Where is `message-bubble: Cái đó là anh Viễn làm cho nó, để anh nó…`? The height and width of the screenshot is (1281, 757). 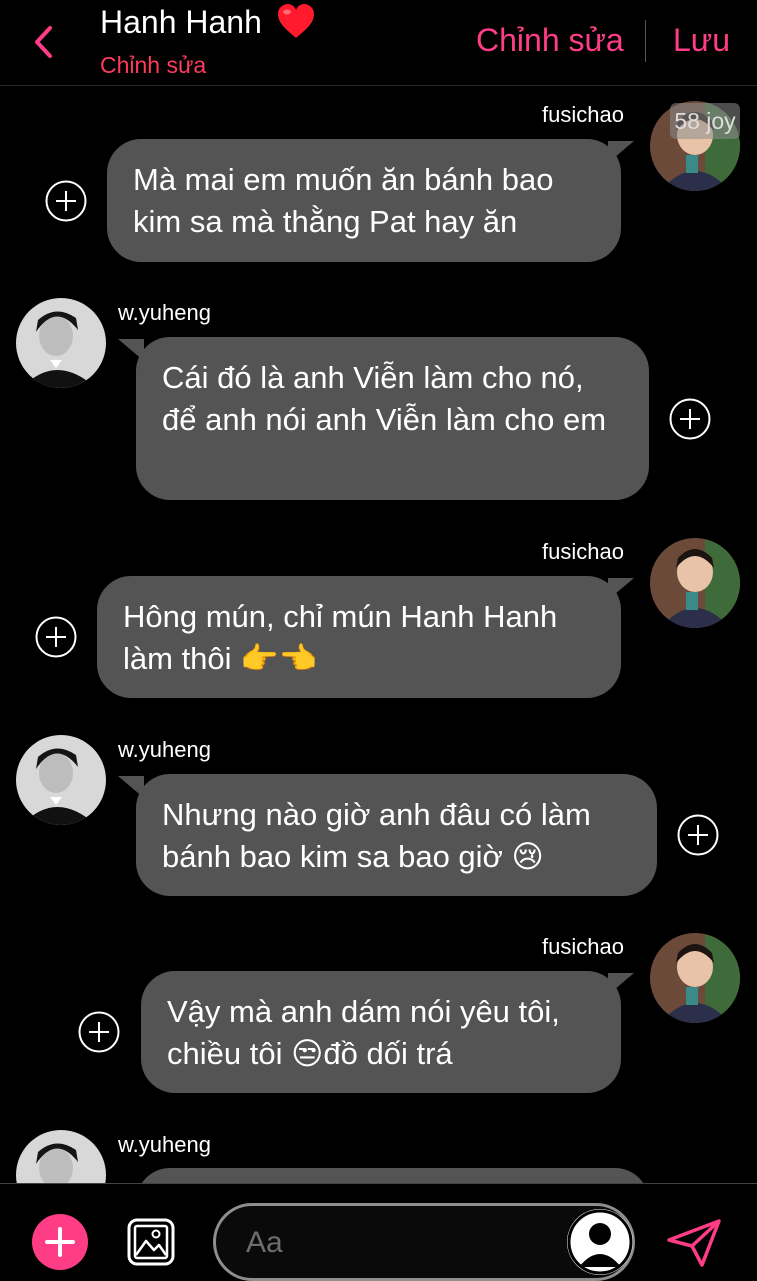
message-bubble: Cái đó là anh Viễn làm cho nó, để anh nó… is located at coordinates (392, 418).